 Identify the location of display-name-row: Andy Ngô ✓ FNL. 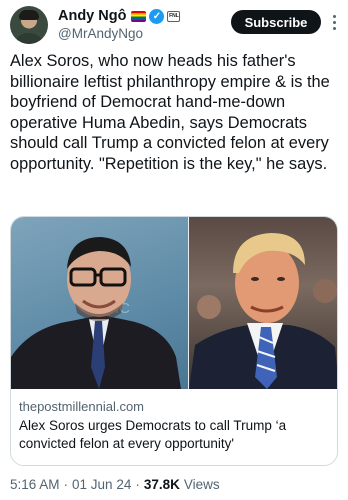
(119, 16).